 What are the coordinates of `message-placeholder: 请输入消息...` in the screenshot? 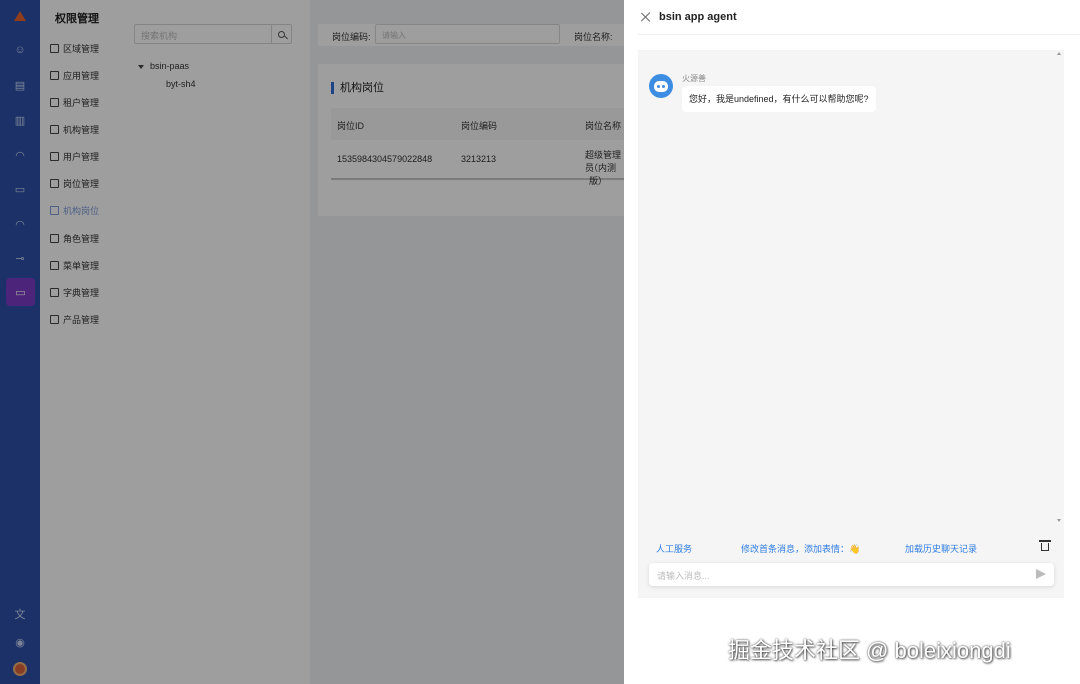 It's located at (683, 576).